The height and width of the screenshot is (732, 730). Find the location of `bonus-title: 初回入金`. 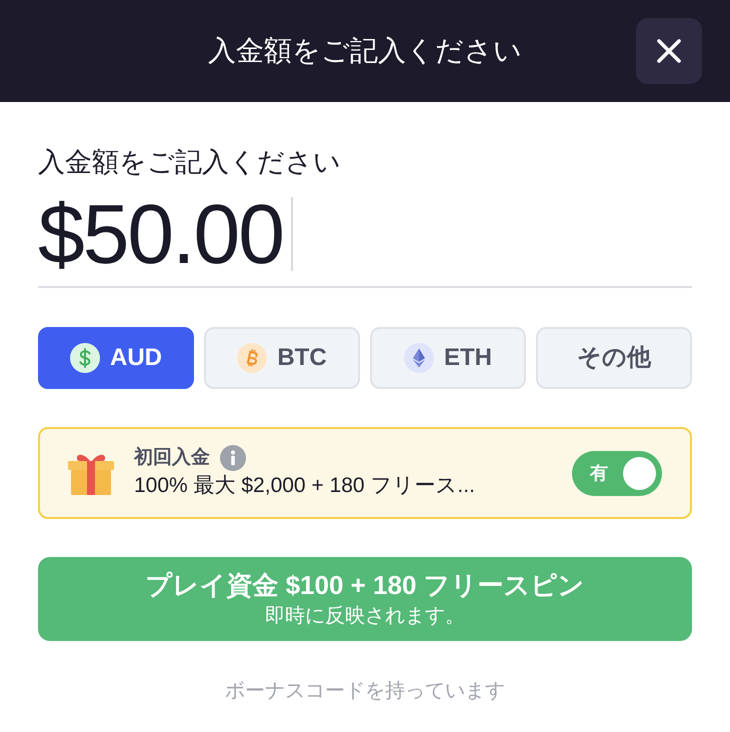

bonus-title: 初回入金 is located at coordinates (172, 458).